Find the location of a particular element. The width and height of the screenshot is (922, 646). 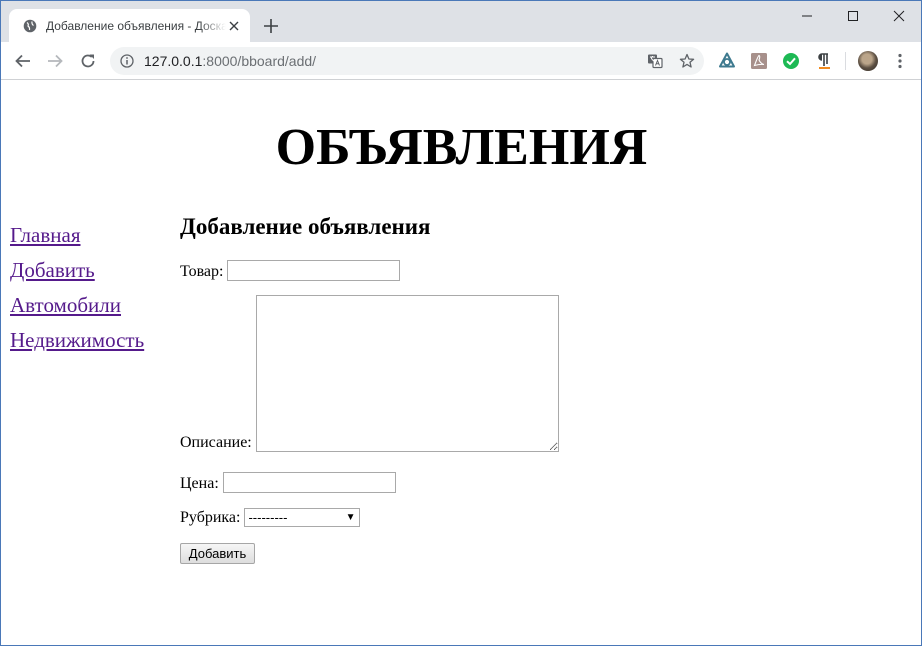

close-icon is located at coordinates (899, 16).